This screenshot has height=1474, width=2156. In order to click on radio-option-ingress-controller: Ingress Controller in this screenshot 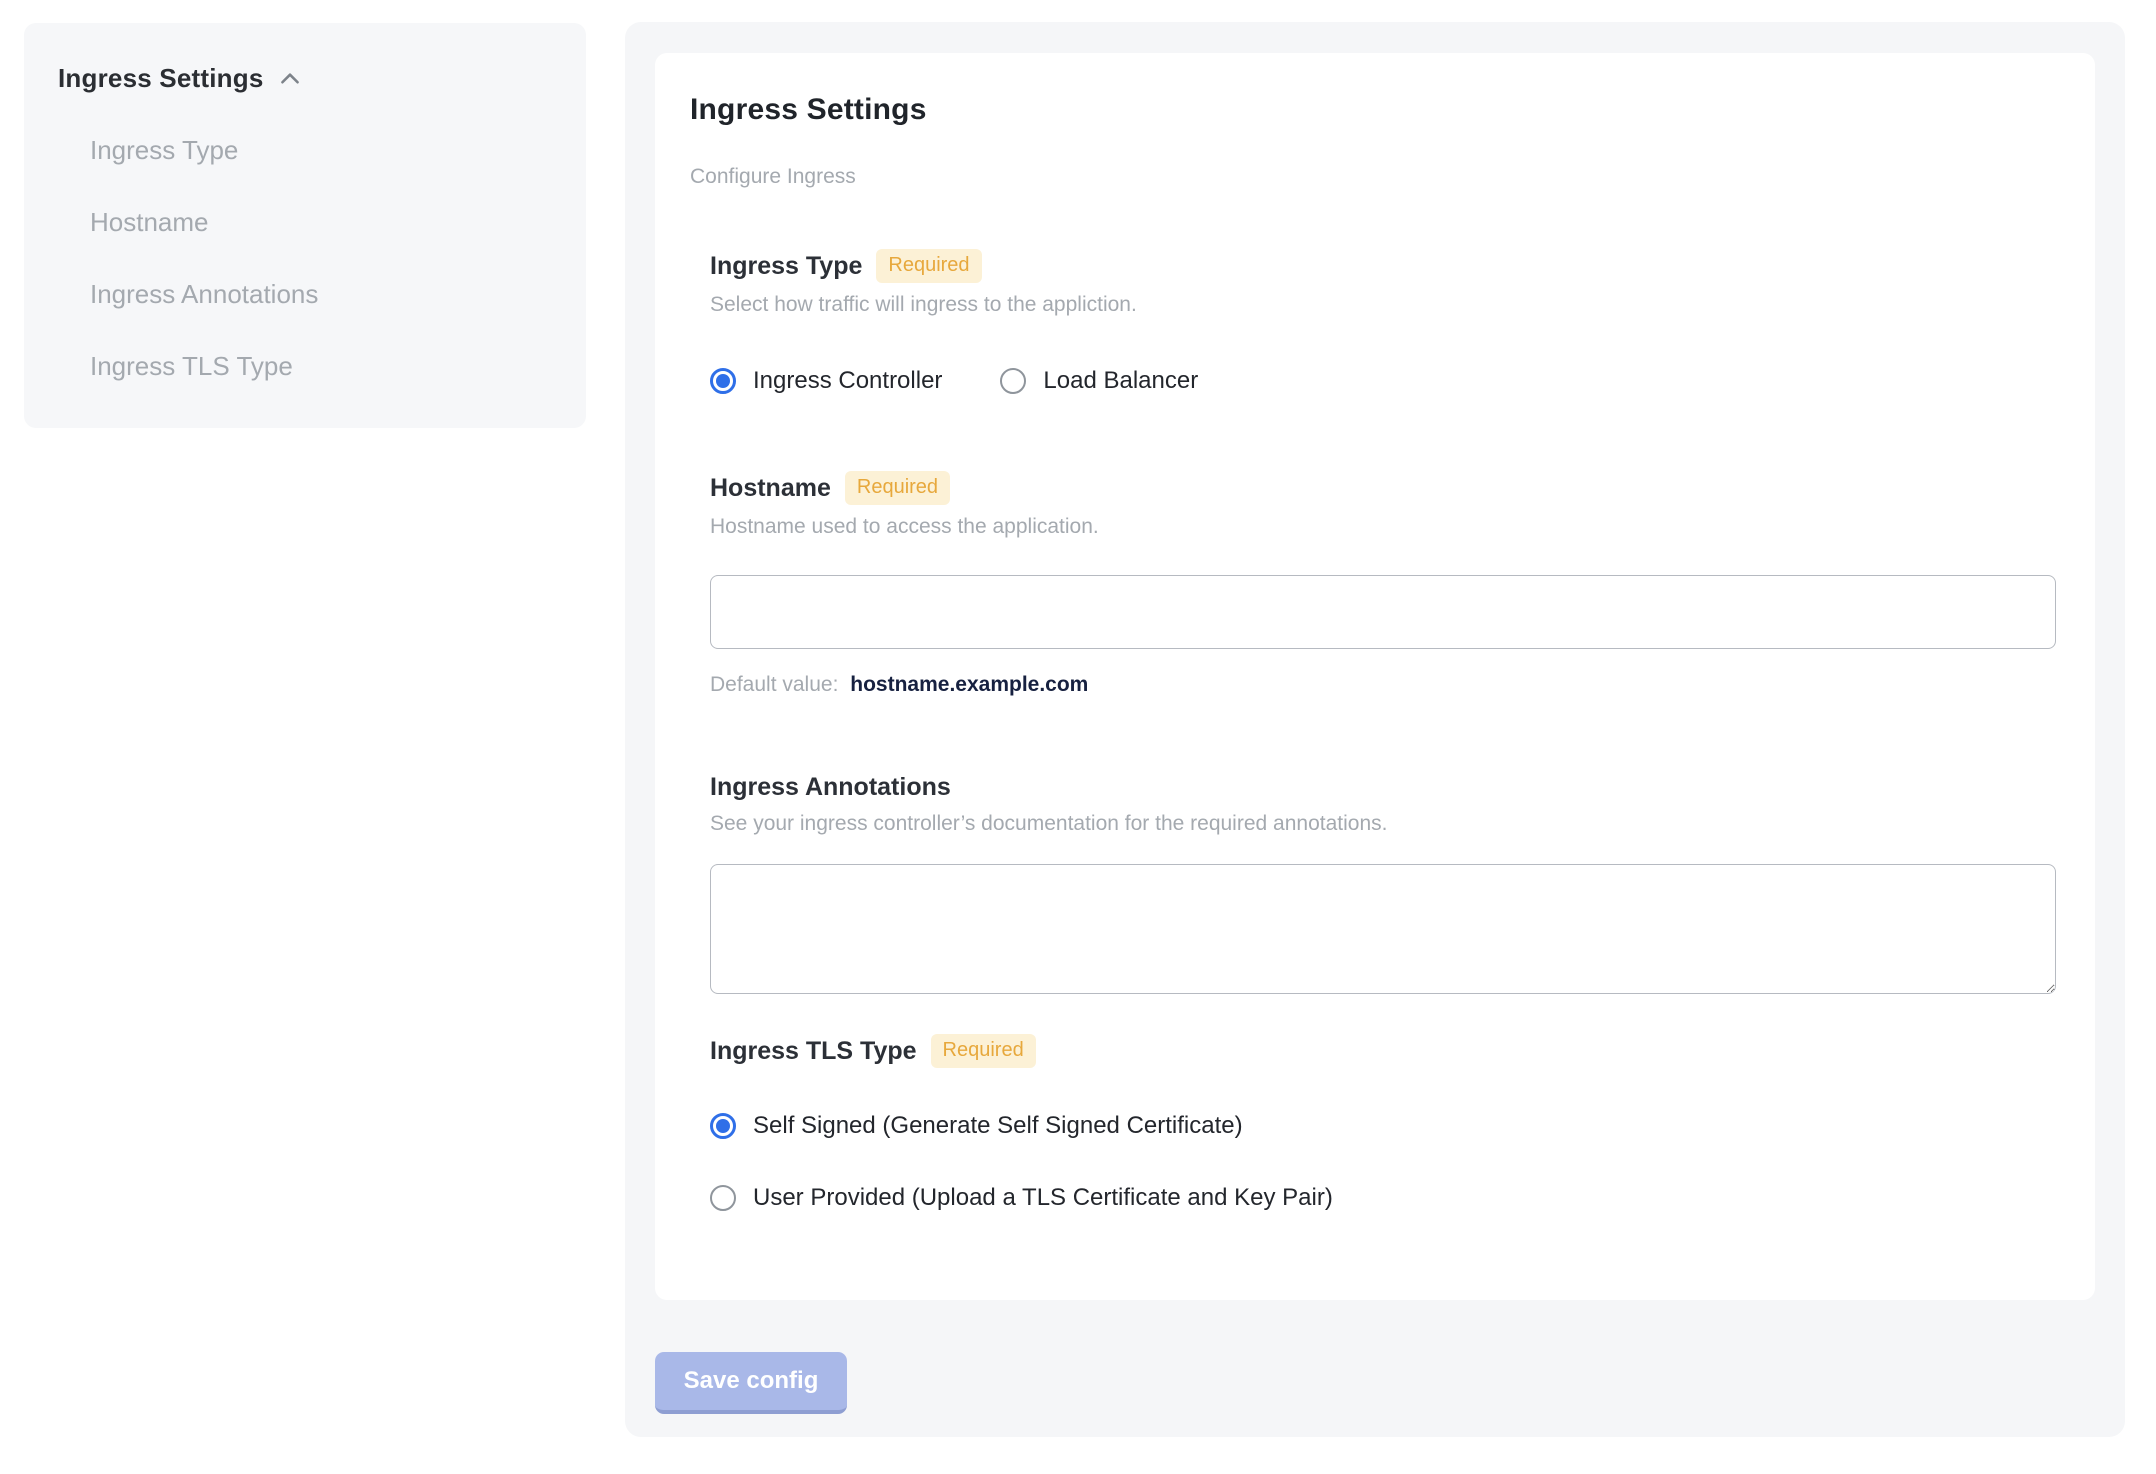, I will do `click(826, 381)`.